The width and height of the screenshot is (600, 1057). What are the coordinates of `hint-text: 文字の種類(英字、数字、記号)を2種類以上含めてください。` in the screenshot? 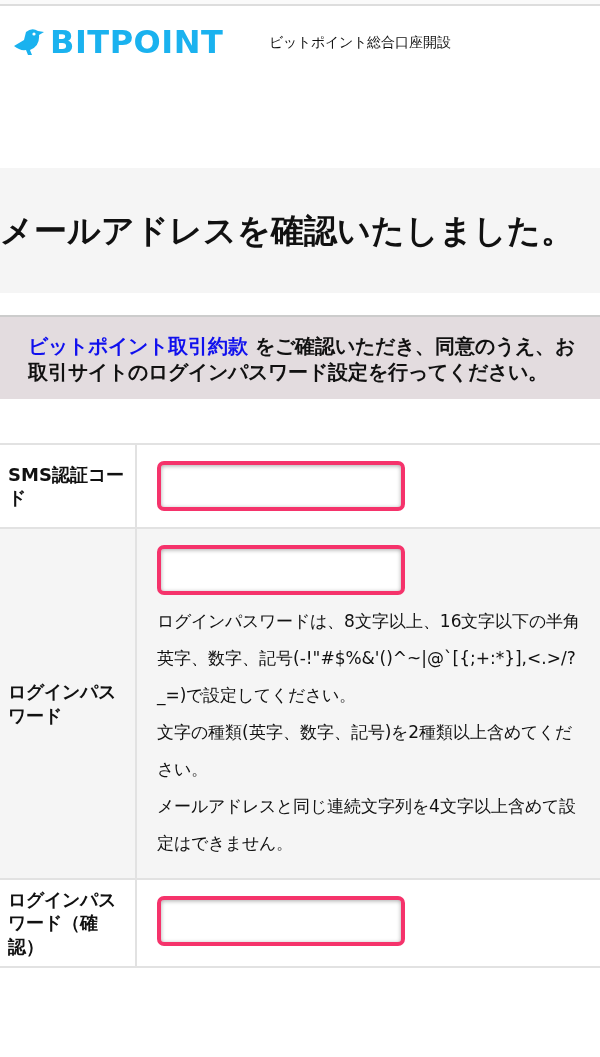 It's located at (365, 751).